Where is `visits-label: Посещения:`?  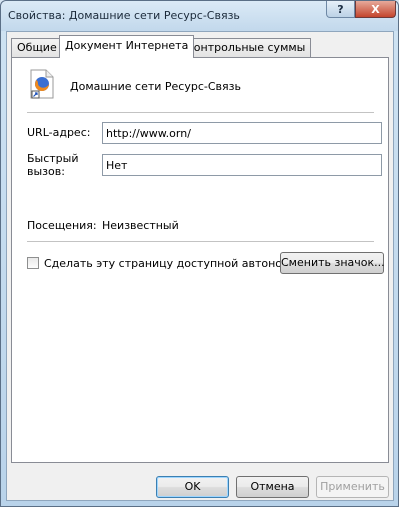
visits-label: Посещения: is located at coordinates (62, 225).